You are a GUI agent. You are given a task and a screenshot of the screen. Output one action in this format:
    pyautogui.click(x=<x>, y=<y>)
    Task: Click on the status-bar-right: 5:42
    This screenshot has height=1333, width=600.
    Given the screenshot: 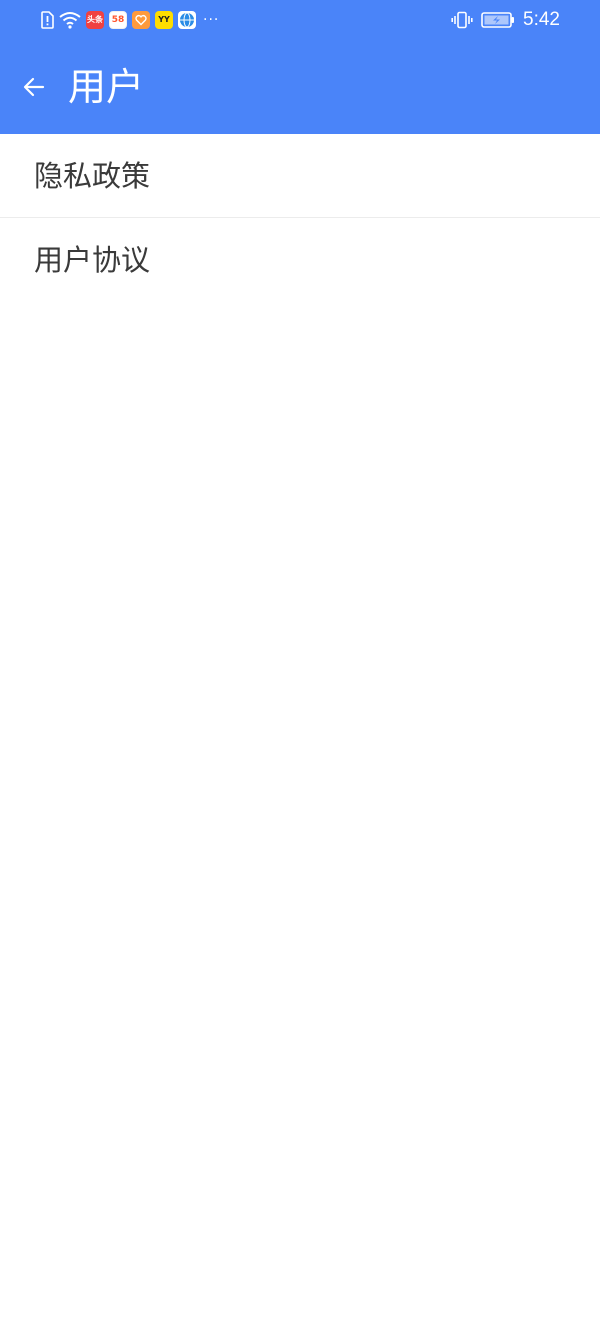 What is the action you would take?
    pyautogui.click(x=505, y=20)
    